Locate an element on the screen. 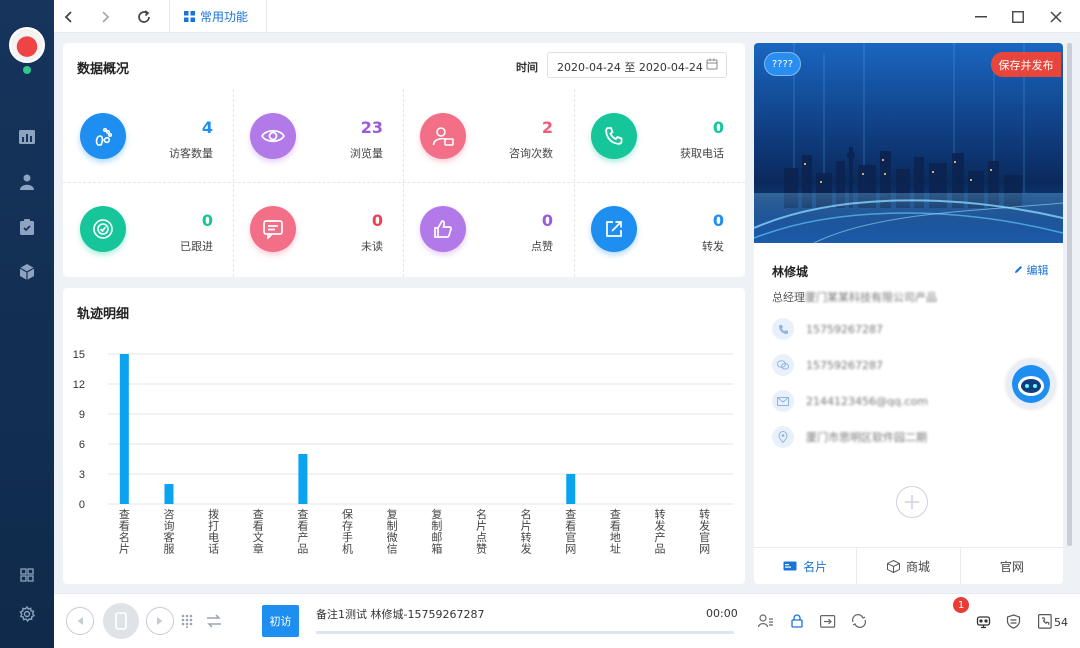  card-scrollbar is located at coordinates (1069, 294).